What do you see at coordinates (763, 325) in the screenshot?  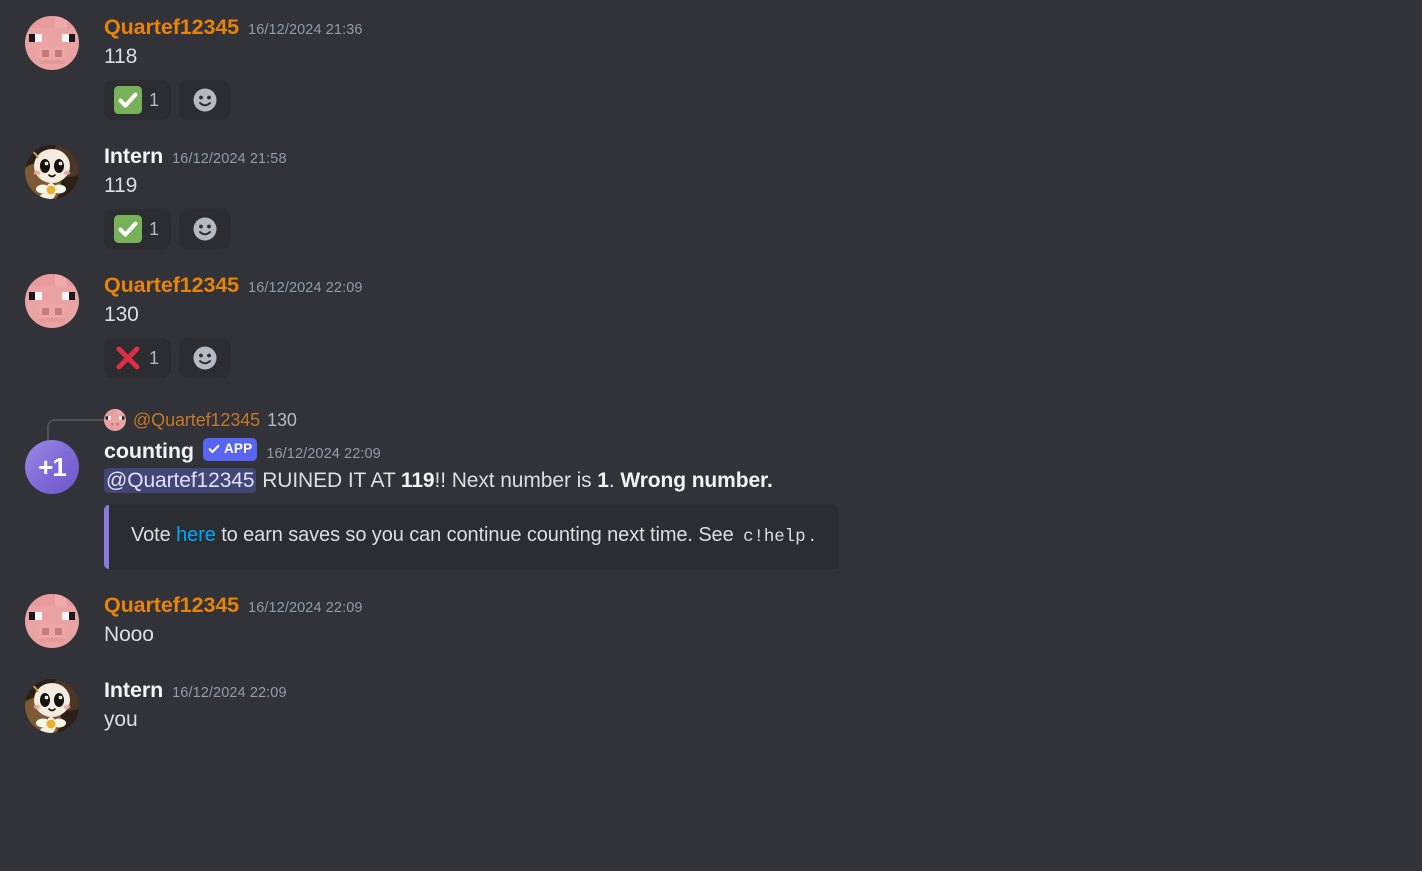 I see `message-body: Quartef12345 16/12/2024 22:09 130 1` at bounding box center [763, 325].